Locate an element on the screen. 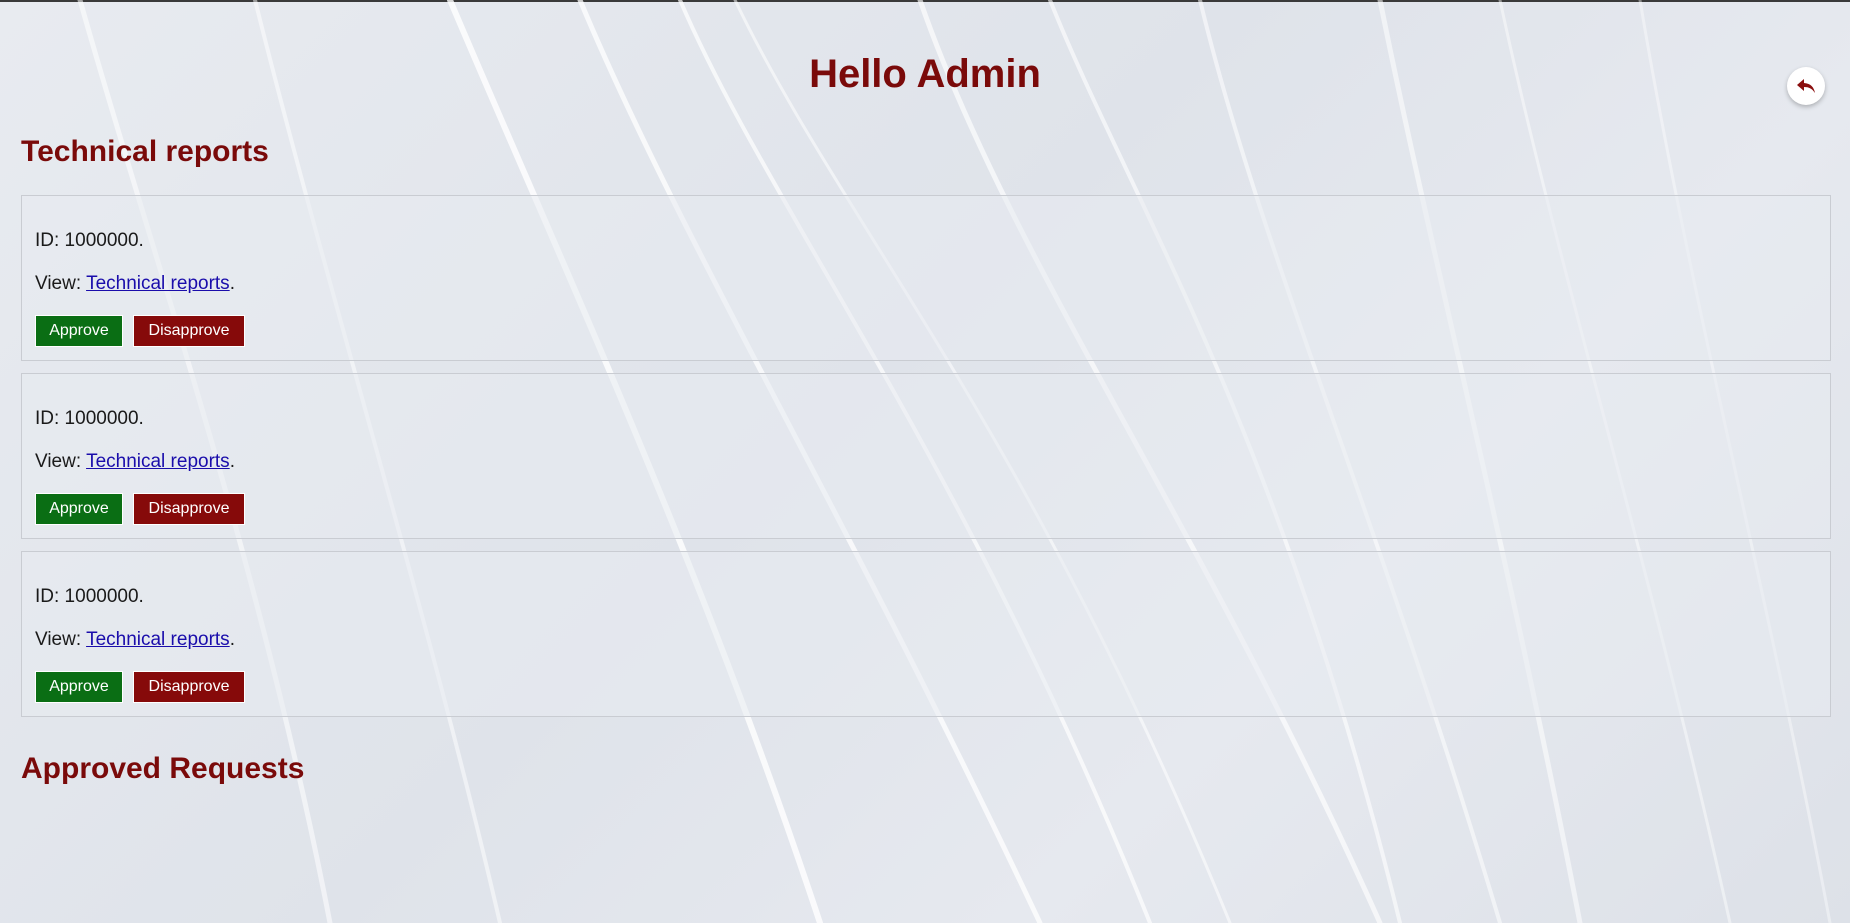 Image resolution: width=1850 pixels, height=923 pixels. reply-arrow-icon is located at coordinates (1806, 86).